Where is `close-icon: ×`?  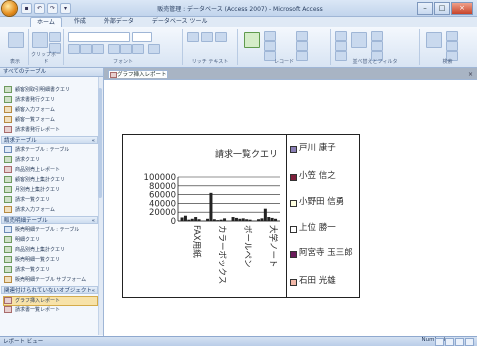
close-icon: × is located at coordinates (462, 8).